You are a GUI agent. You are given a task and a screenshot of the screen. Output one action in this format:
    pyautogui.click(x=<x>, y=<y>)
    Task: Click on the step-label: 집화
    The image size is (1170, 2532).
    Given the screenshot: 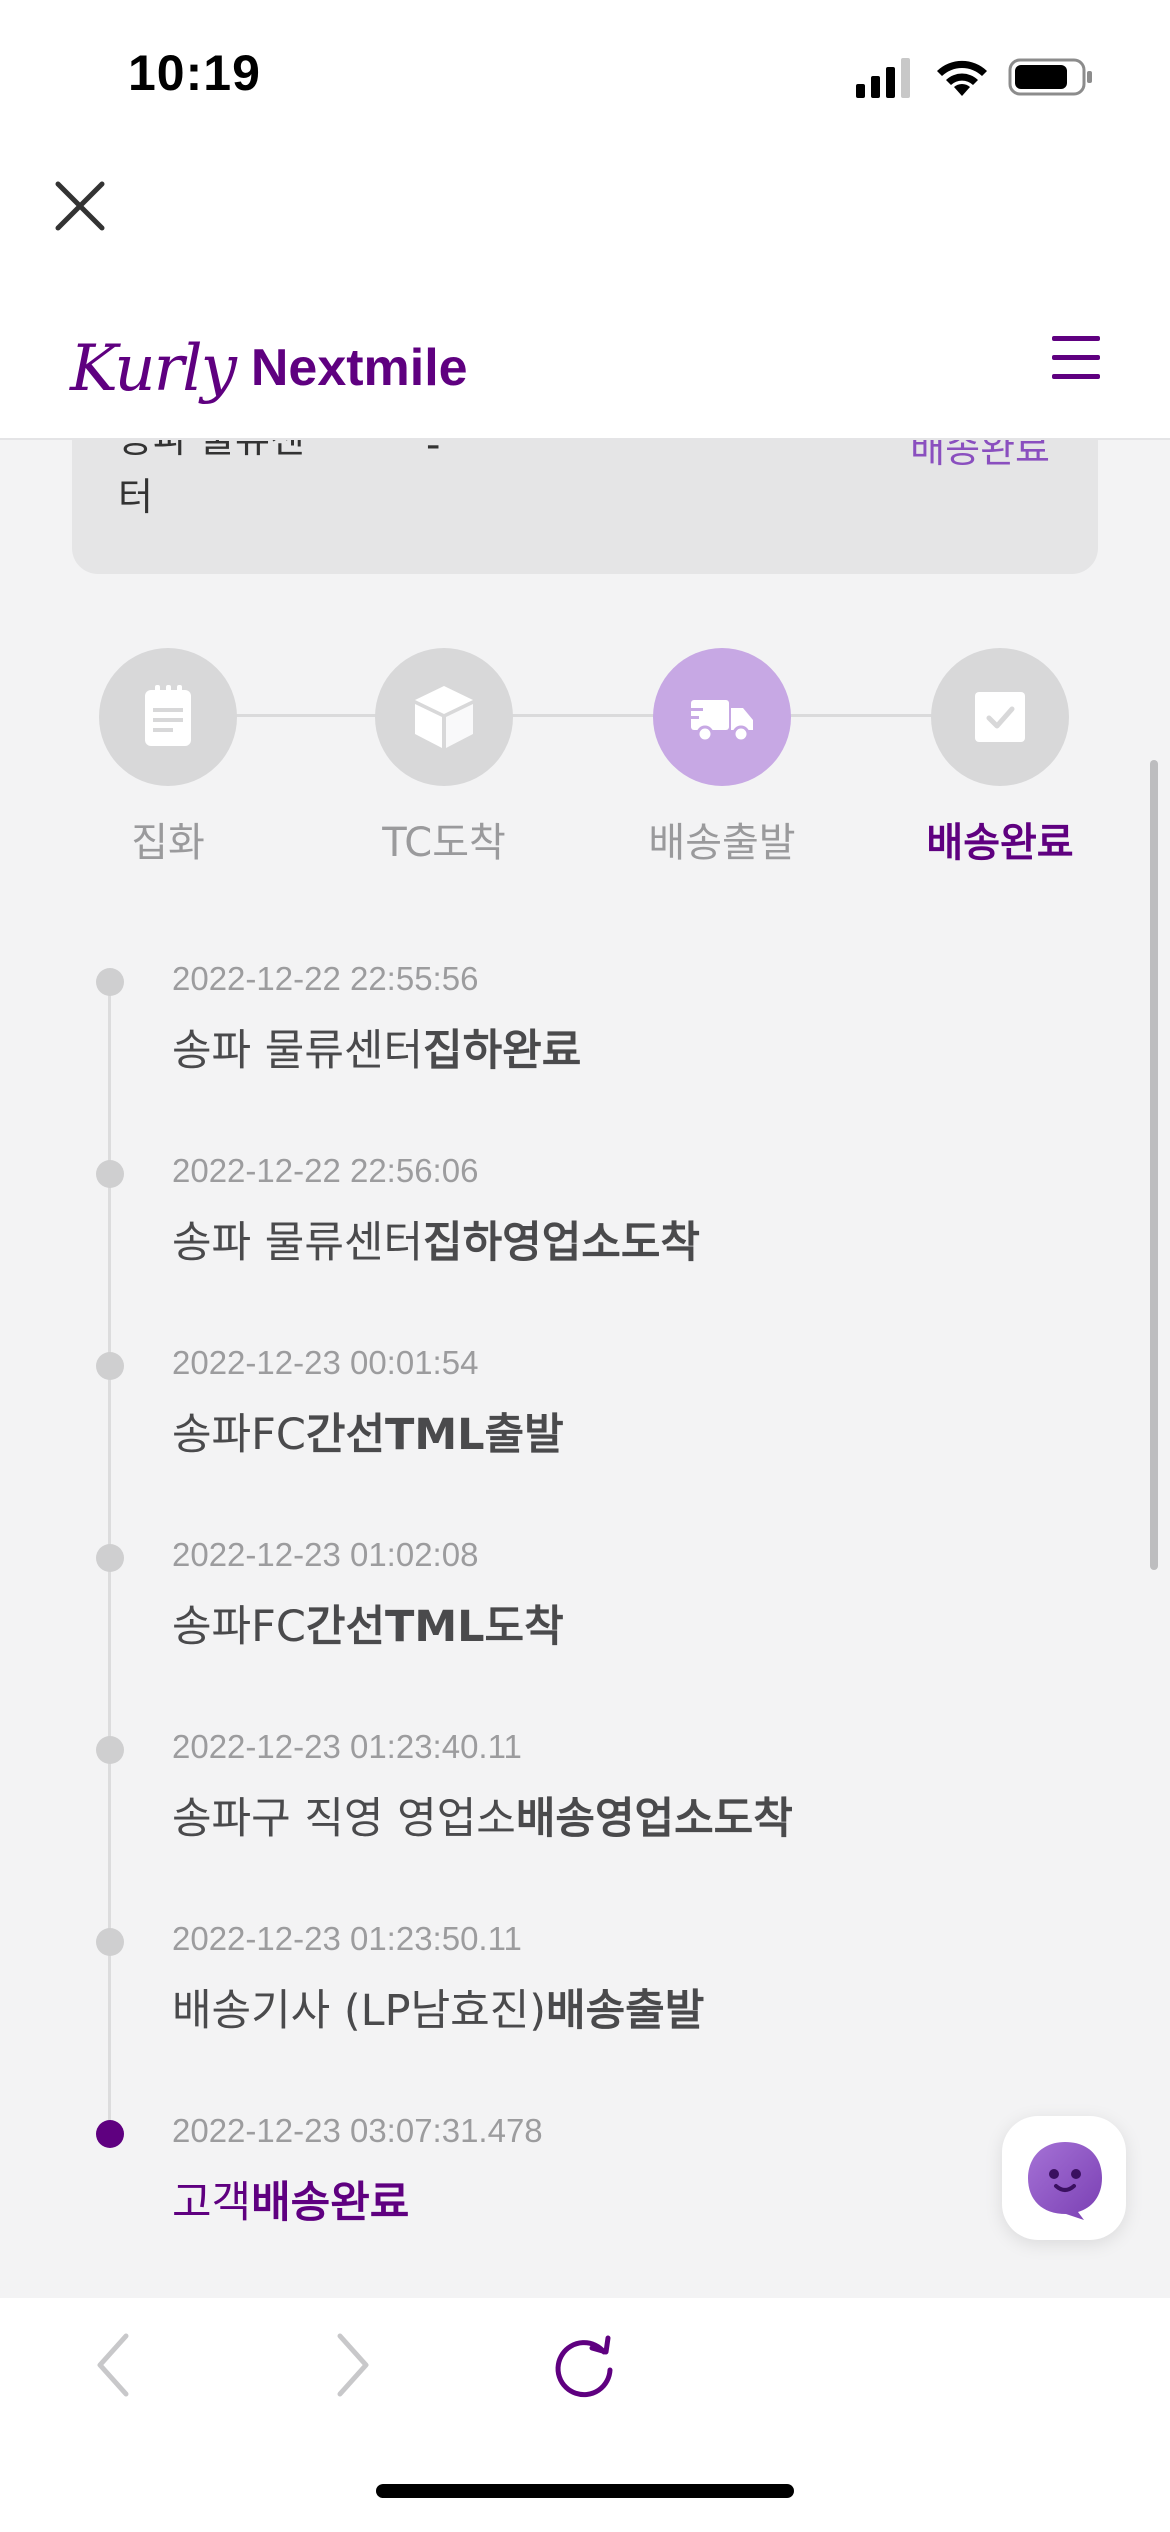 What is the action you would take?
    pyautogui.click(x=168, y=843)
    